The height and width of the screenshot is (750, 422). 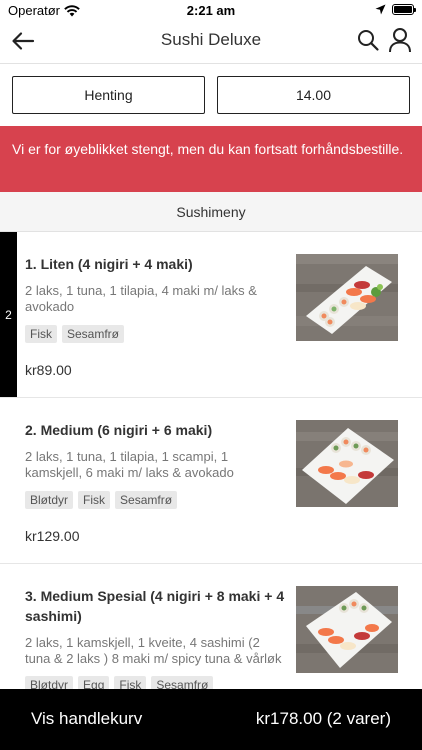 I want to click on section-header: Sushimeny, so click(x=211, y=212).